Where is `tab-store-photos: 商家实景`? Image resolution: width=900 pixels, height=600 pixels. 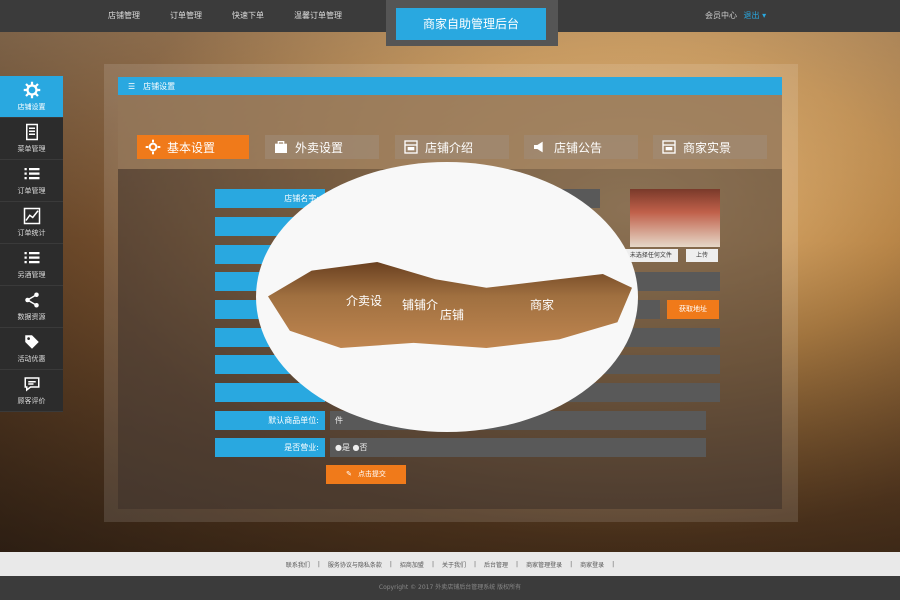
tab-store-photos: 商家实景 is located at coordinates (710, 147).